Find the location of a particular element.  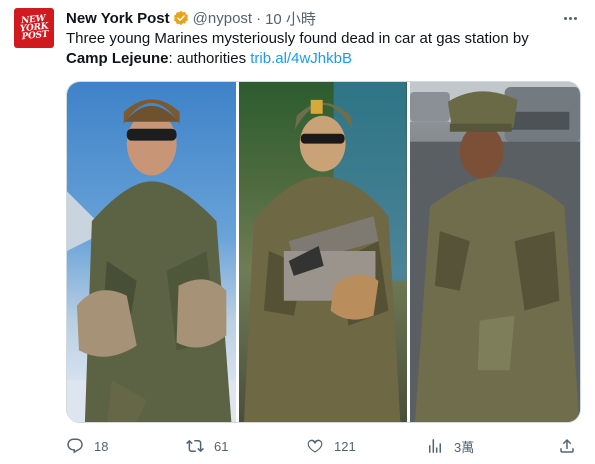

author-name: New York Post is located at coordinates (118, 18).